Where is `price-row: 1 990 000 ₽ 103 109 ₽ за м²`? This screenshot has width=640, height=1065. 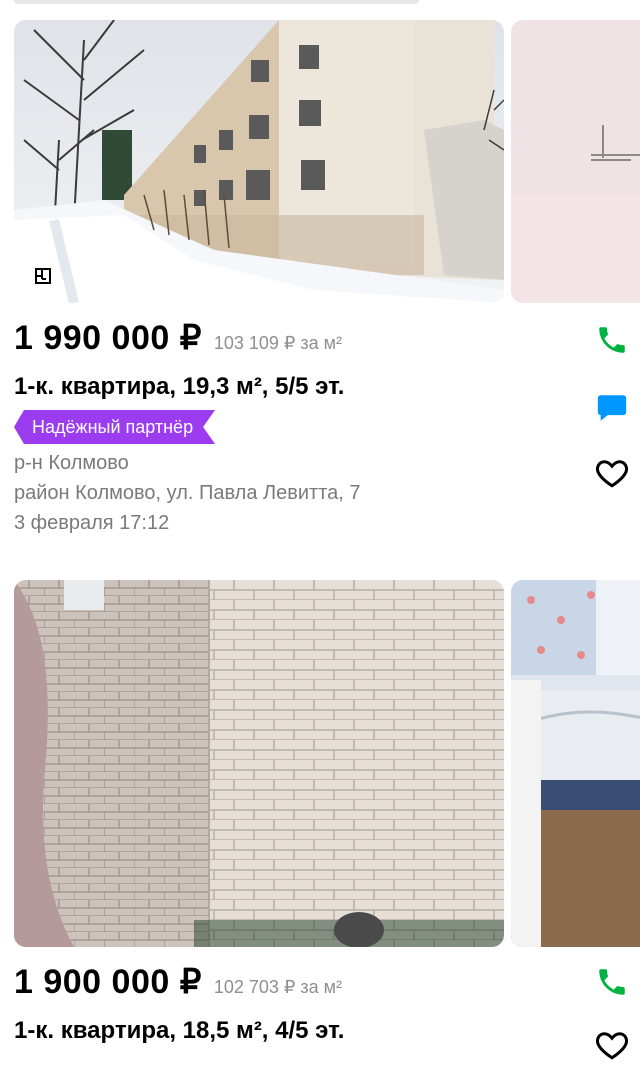
price-row: 1 990 000 ₽ 103 109 ₽ за м² is located at coordinates (178, 338).